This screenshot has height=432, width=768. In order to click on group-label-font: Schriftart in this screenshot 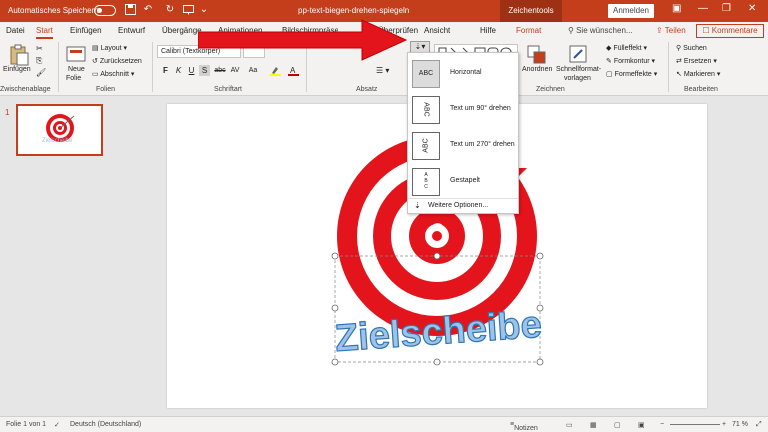, I will do `click(228, 89)`.